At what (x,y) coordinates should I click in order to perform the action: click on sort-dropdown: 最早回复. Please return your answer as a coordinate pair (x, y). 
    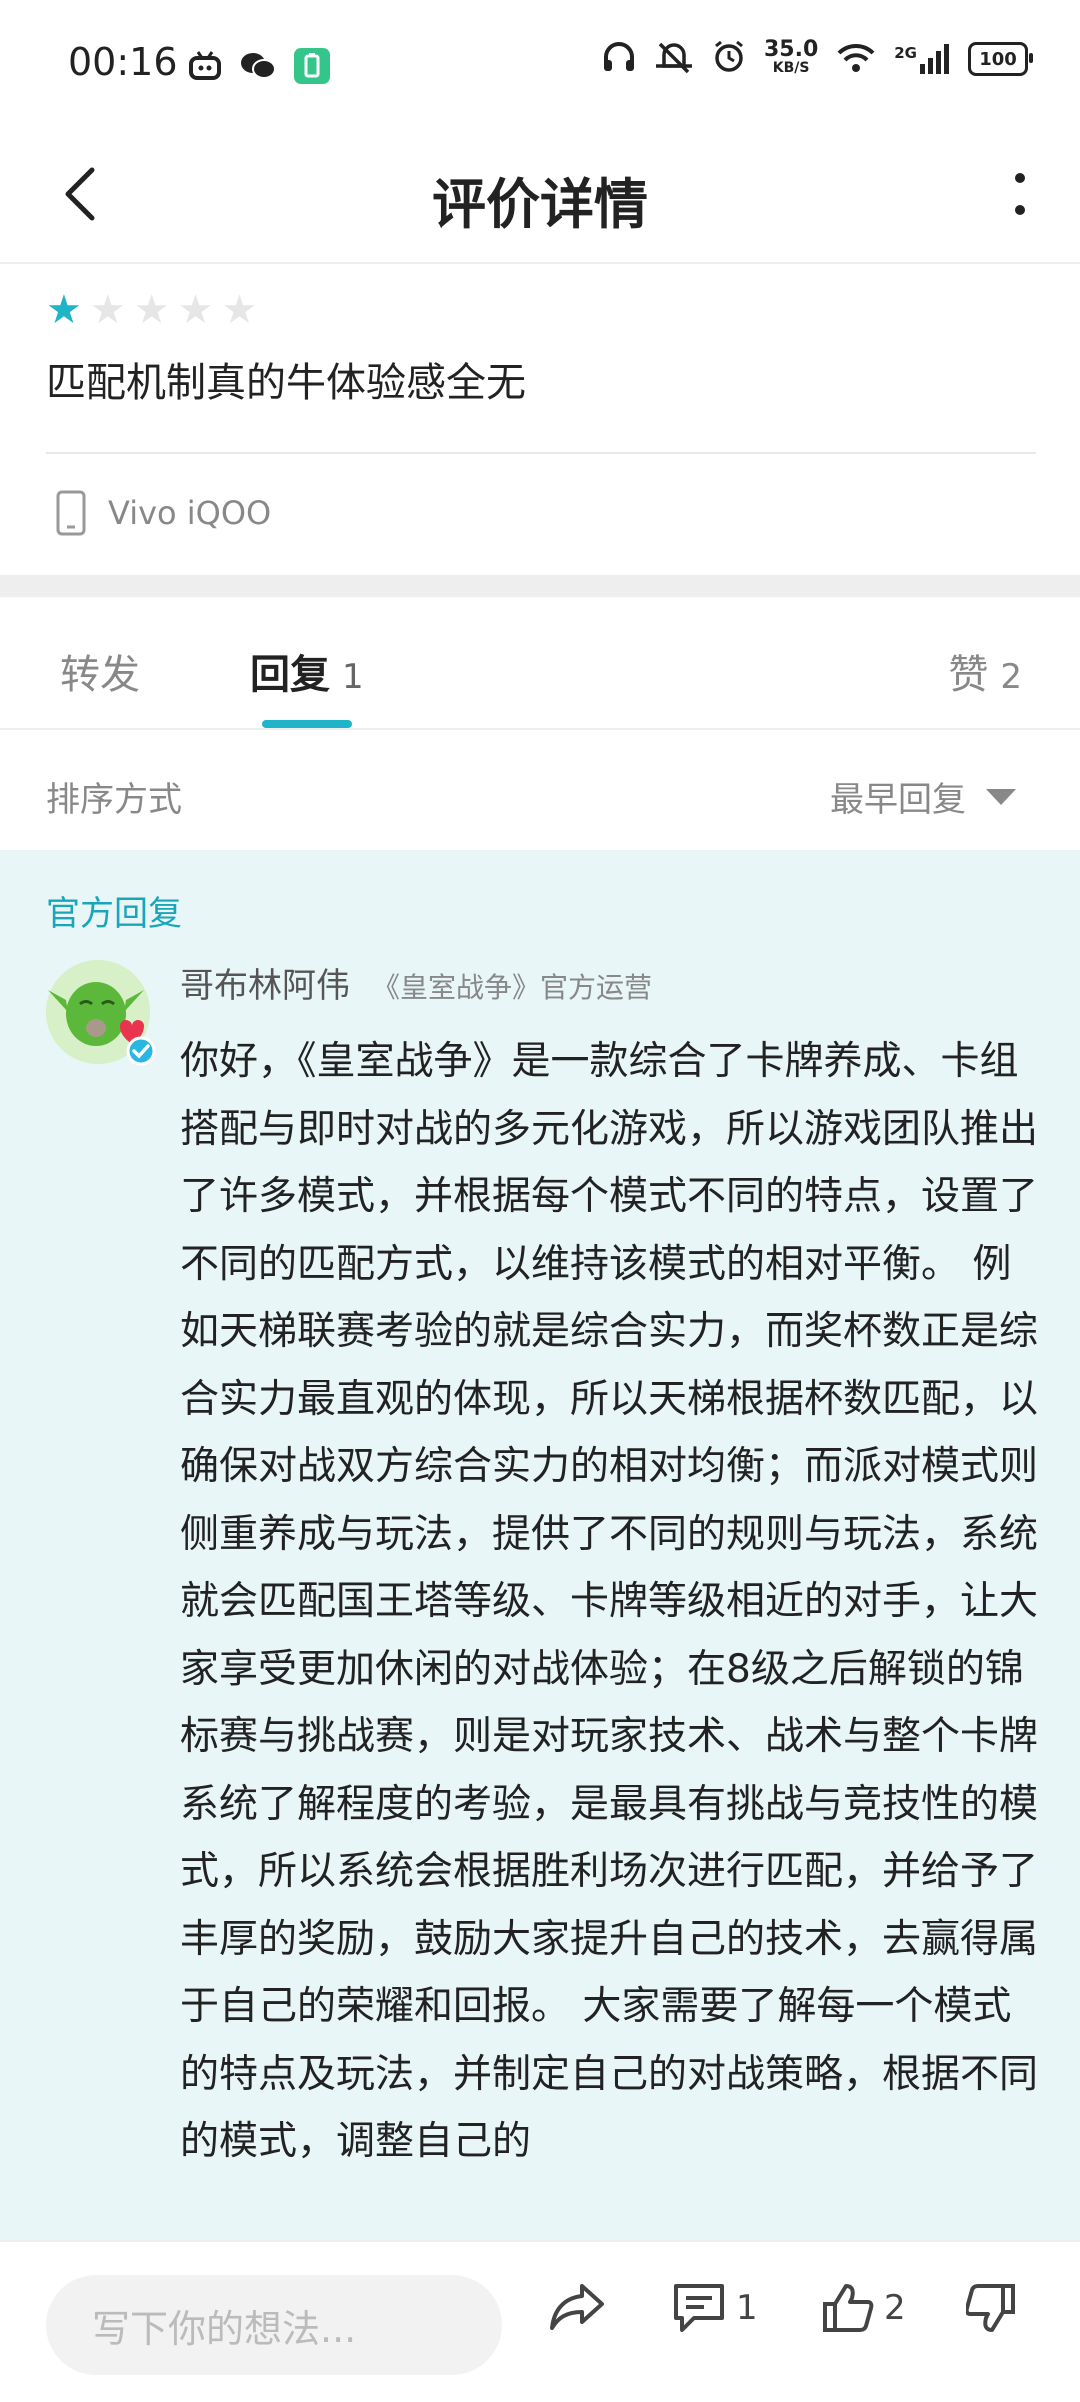
    Looking at the image, I should click on (923, 796).